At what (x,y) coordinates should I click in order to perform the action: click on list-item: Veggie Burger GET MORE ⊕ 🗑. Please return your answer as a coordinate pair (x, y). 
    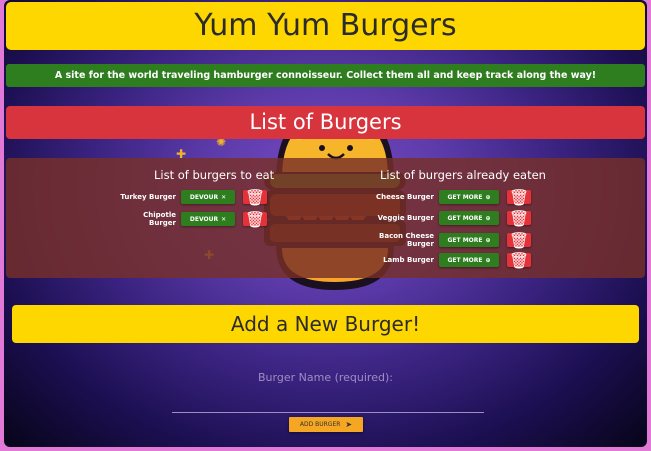
    Looking at the image, I should click on (443, 218).